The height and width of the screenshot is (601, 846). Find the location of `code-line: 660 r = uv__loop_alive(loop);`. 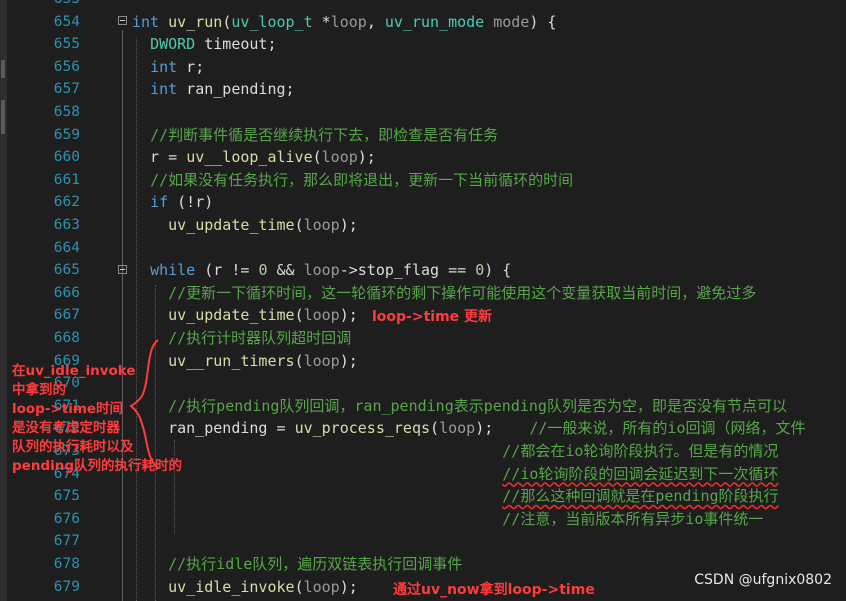

code-line: 660 r = uv__loop_alive(loop); is located at coordinates (423, 157).